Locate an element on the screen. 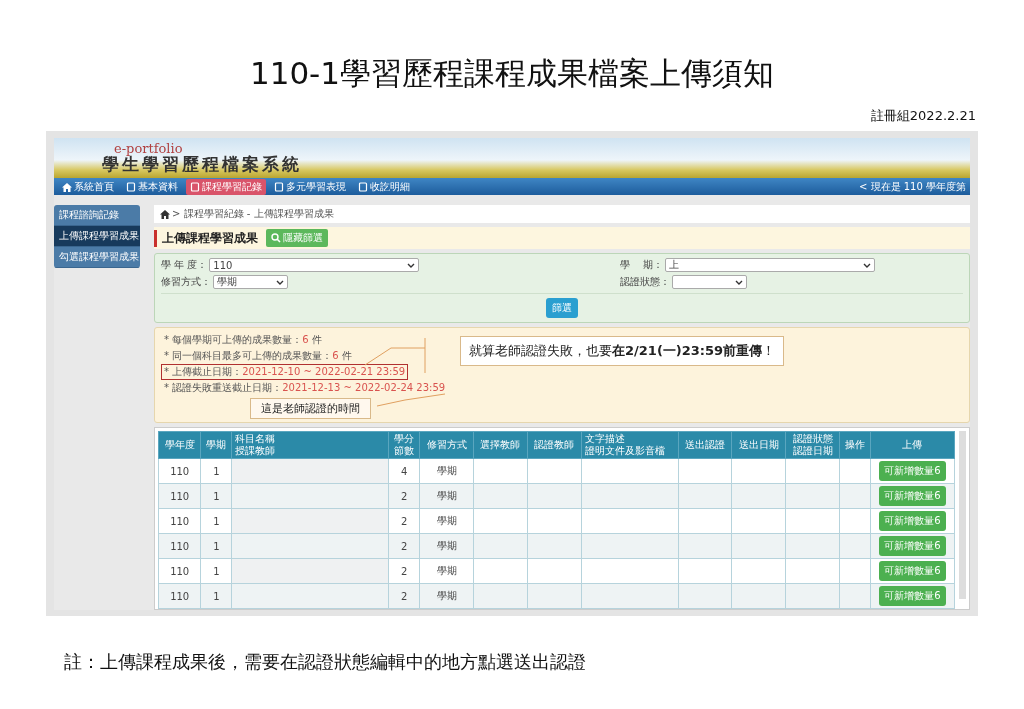 The width and height of the screenshot is (1024, 709). sidebar-item: 勾選課程學習成果 is located at coordinates (97, 257).